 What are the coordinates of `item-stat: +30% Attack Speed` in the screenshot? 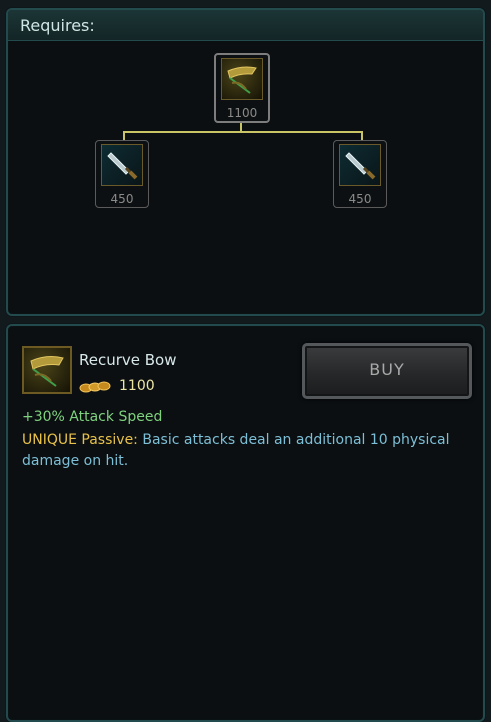 It's located at (92, 417).